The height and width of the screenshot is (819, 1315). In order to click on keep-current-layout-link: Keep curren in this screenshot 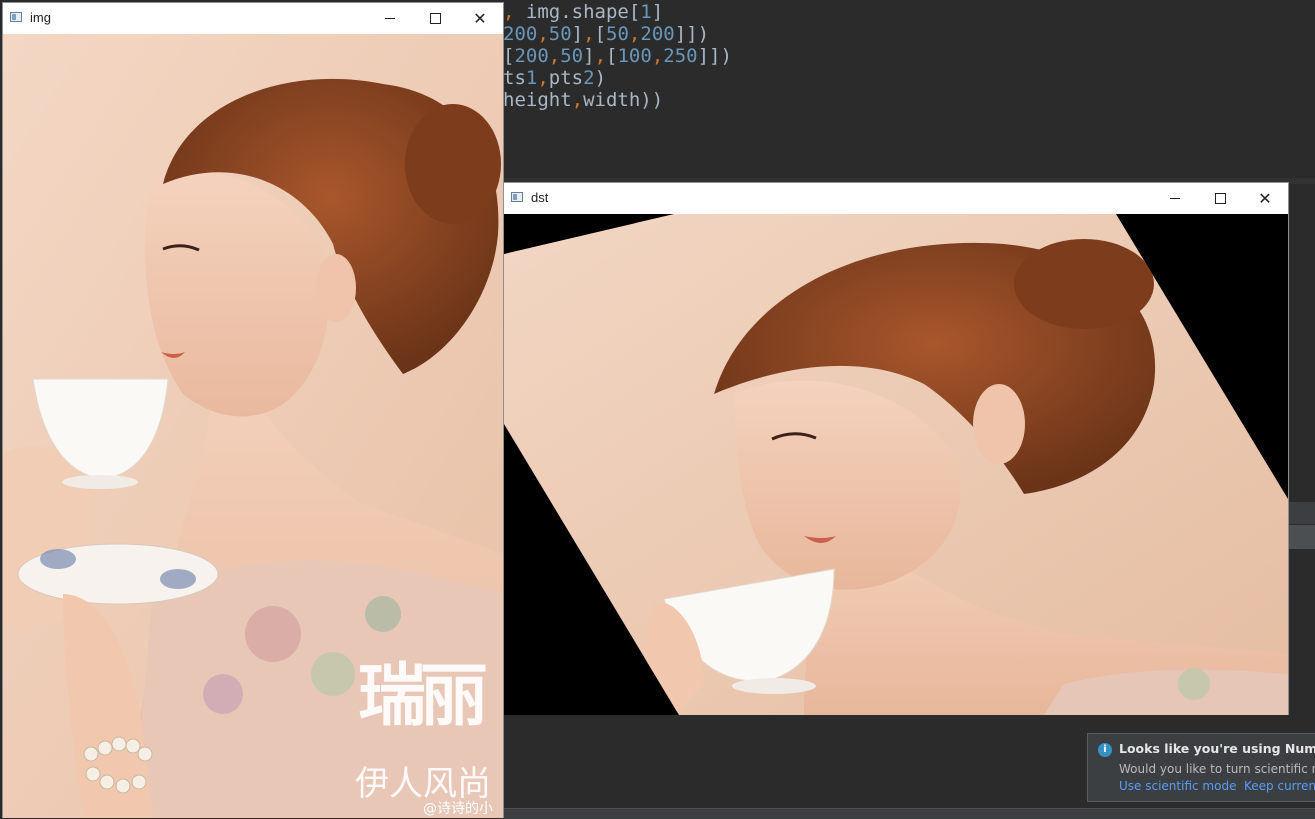, I will do `click(1279, 786)`.